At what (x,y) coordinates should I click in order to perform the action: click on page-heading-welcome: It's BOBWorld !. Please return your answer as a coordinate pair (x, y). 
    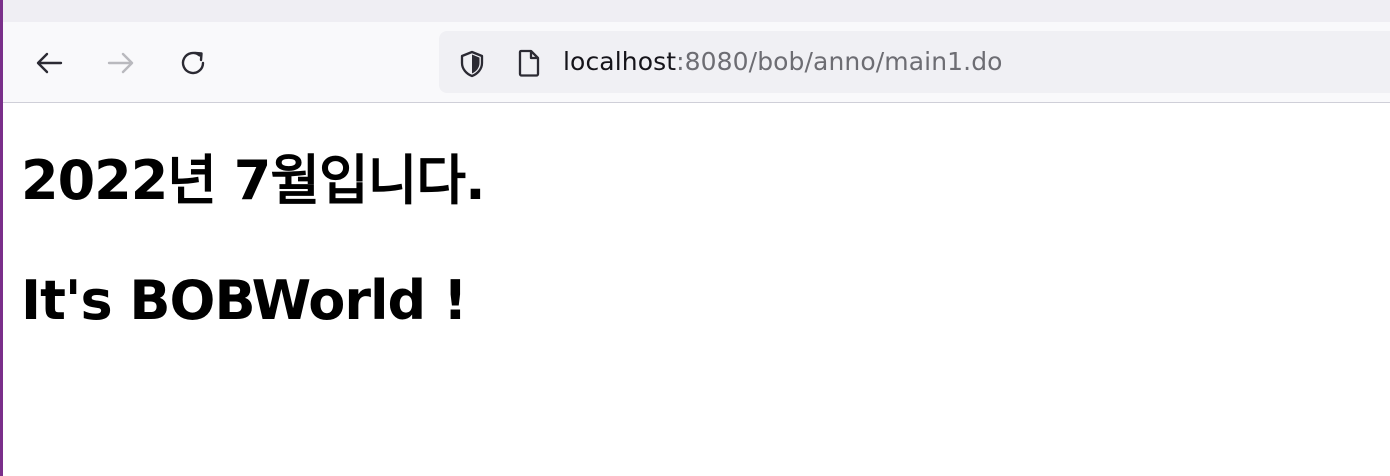
    Looking at the image, I should click on (244, 300).